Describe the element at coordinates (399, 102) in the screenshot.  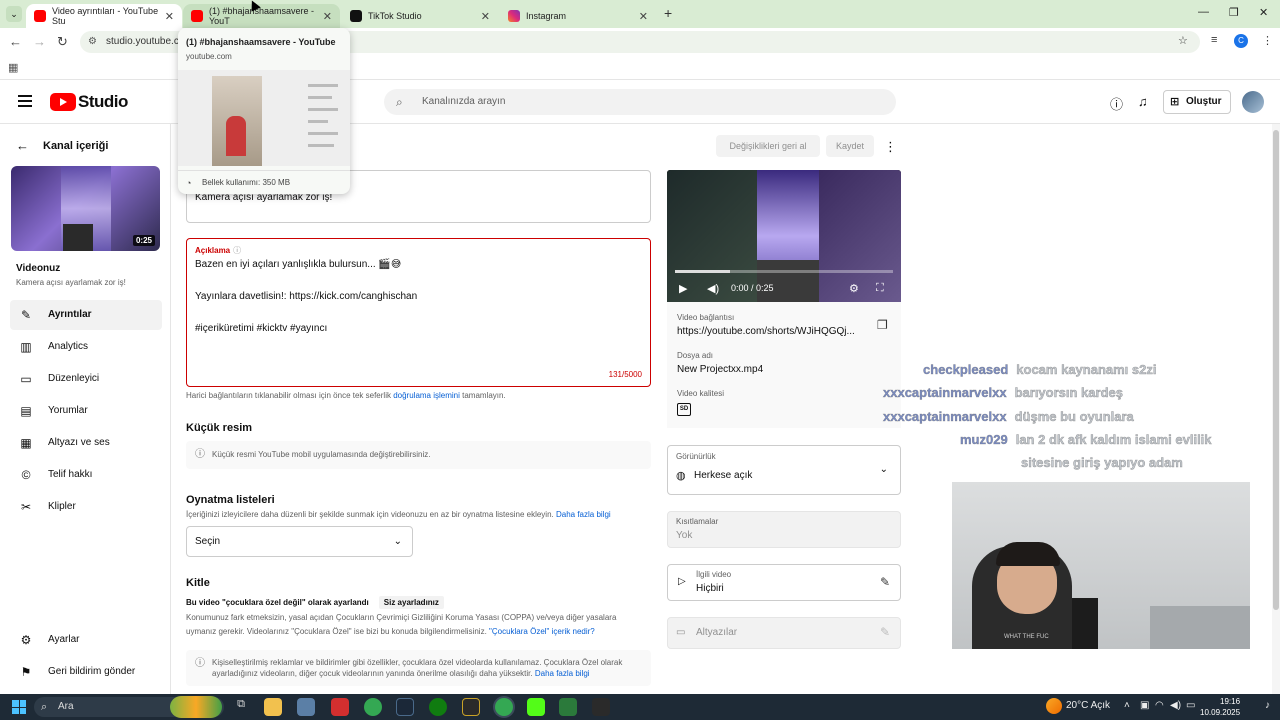
I see `search-icon: ⌕` at that location.